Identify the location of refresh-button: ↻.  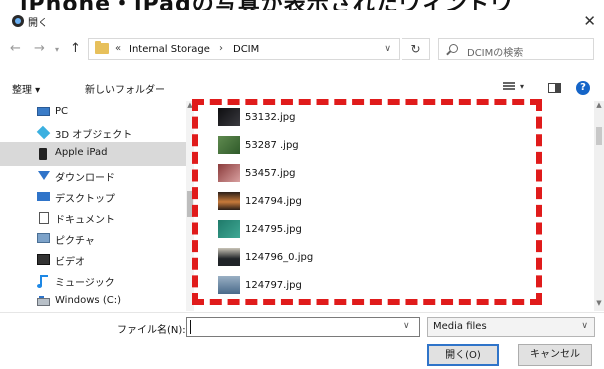
(416, 49).